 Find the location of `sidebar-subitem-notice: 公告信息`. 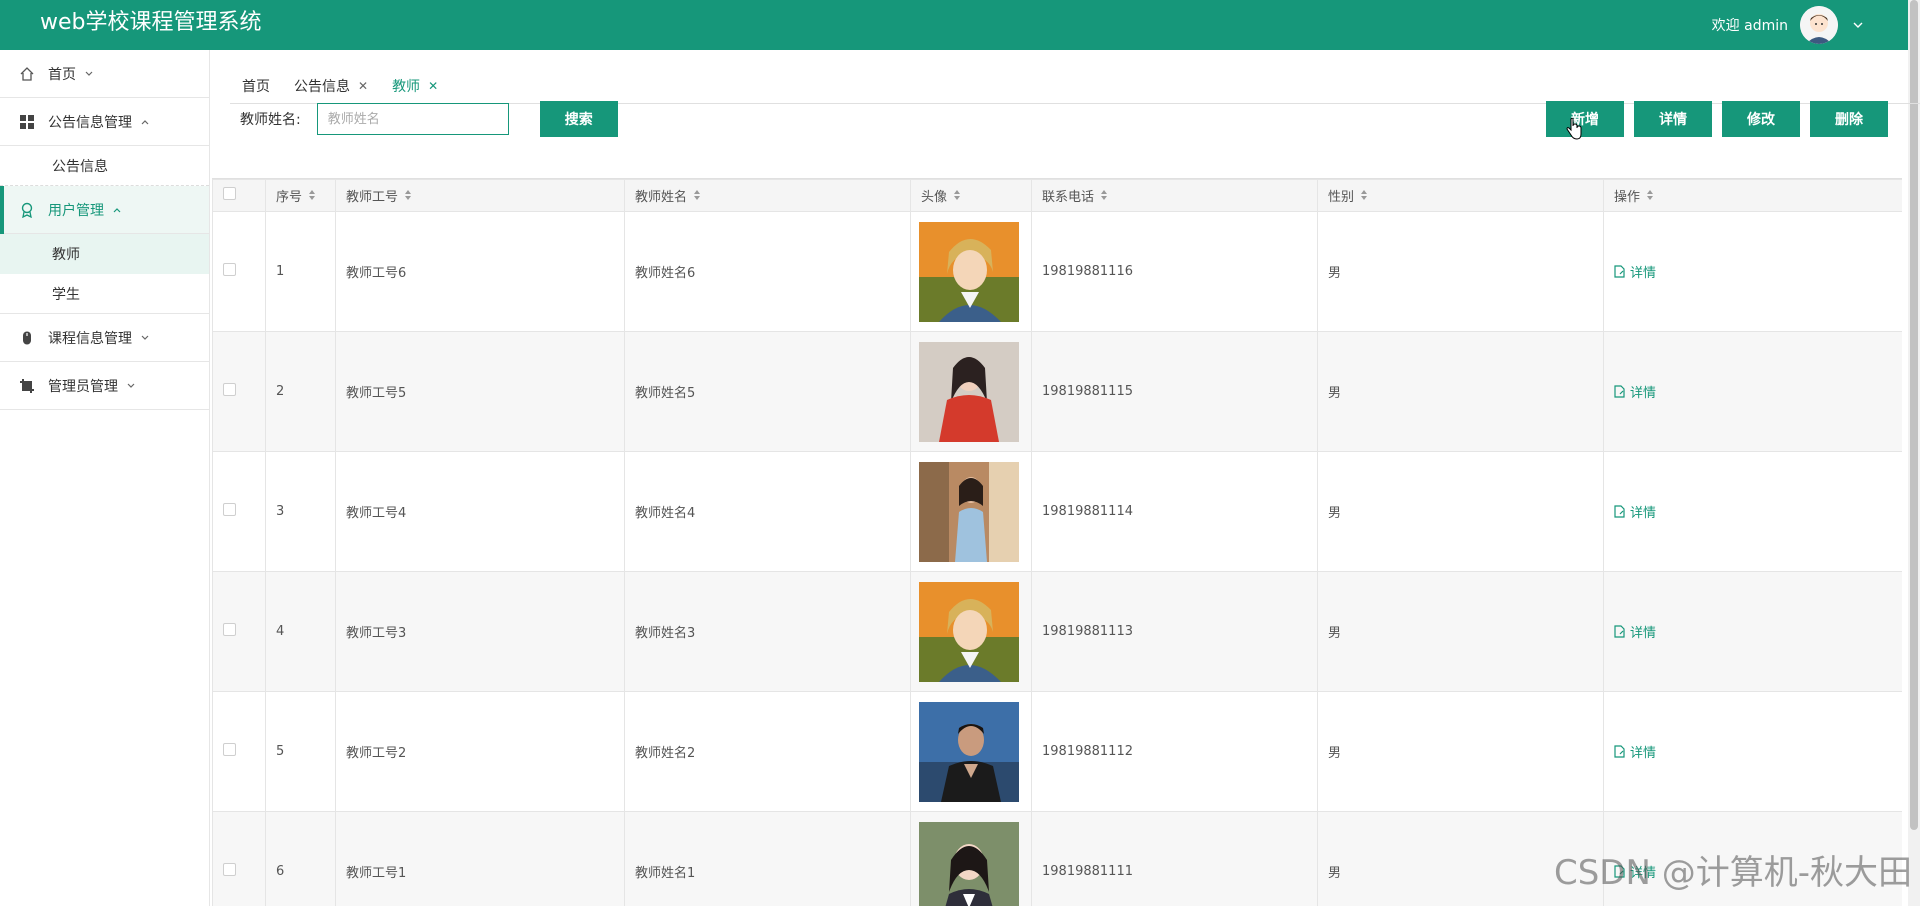

sidebar-subitem-notice: 公告信息 is located at coordinates (104, 166).